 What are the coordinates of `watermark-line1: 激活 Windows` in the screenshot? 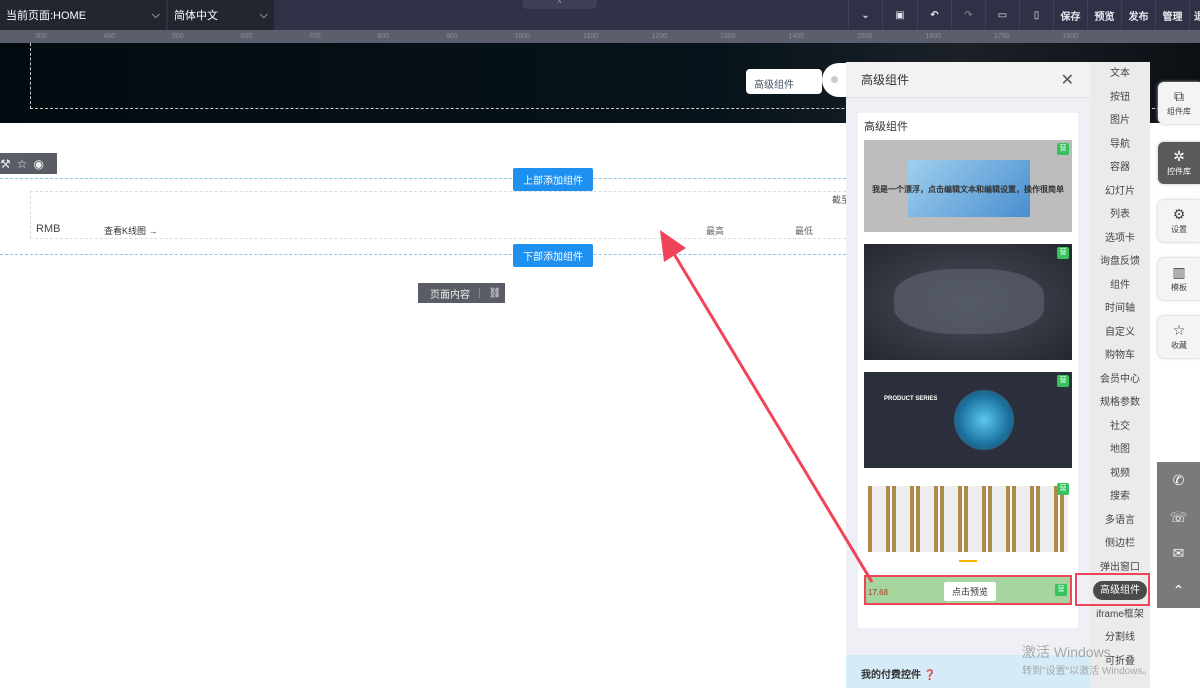 It's located at (1066, 652).